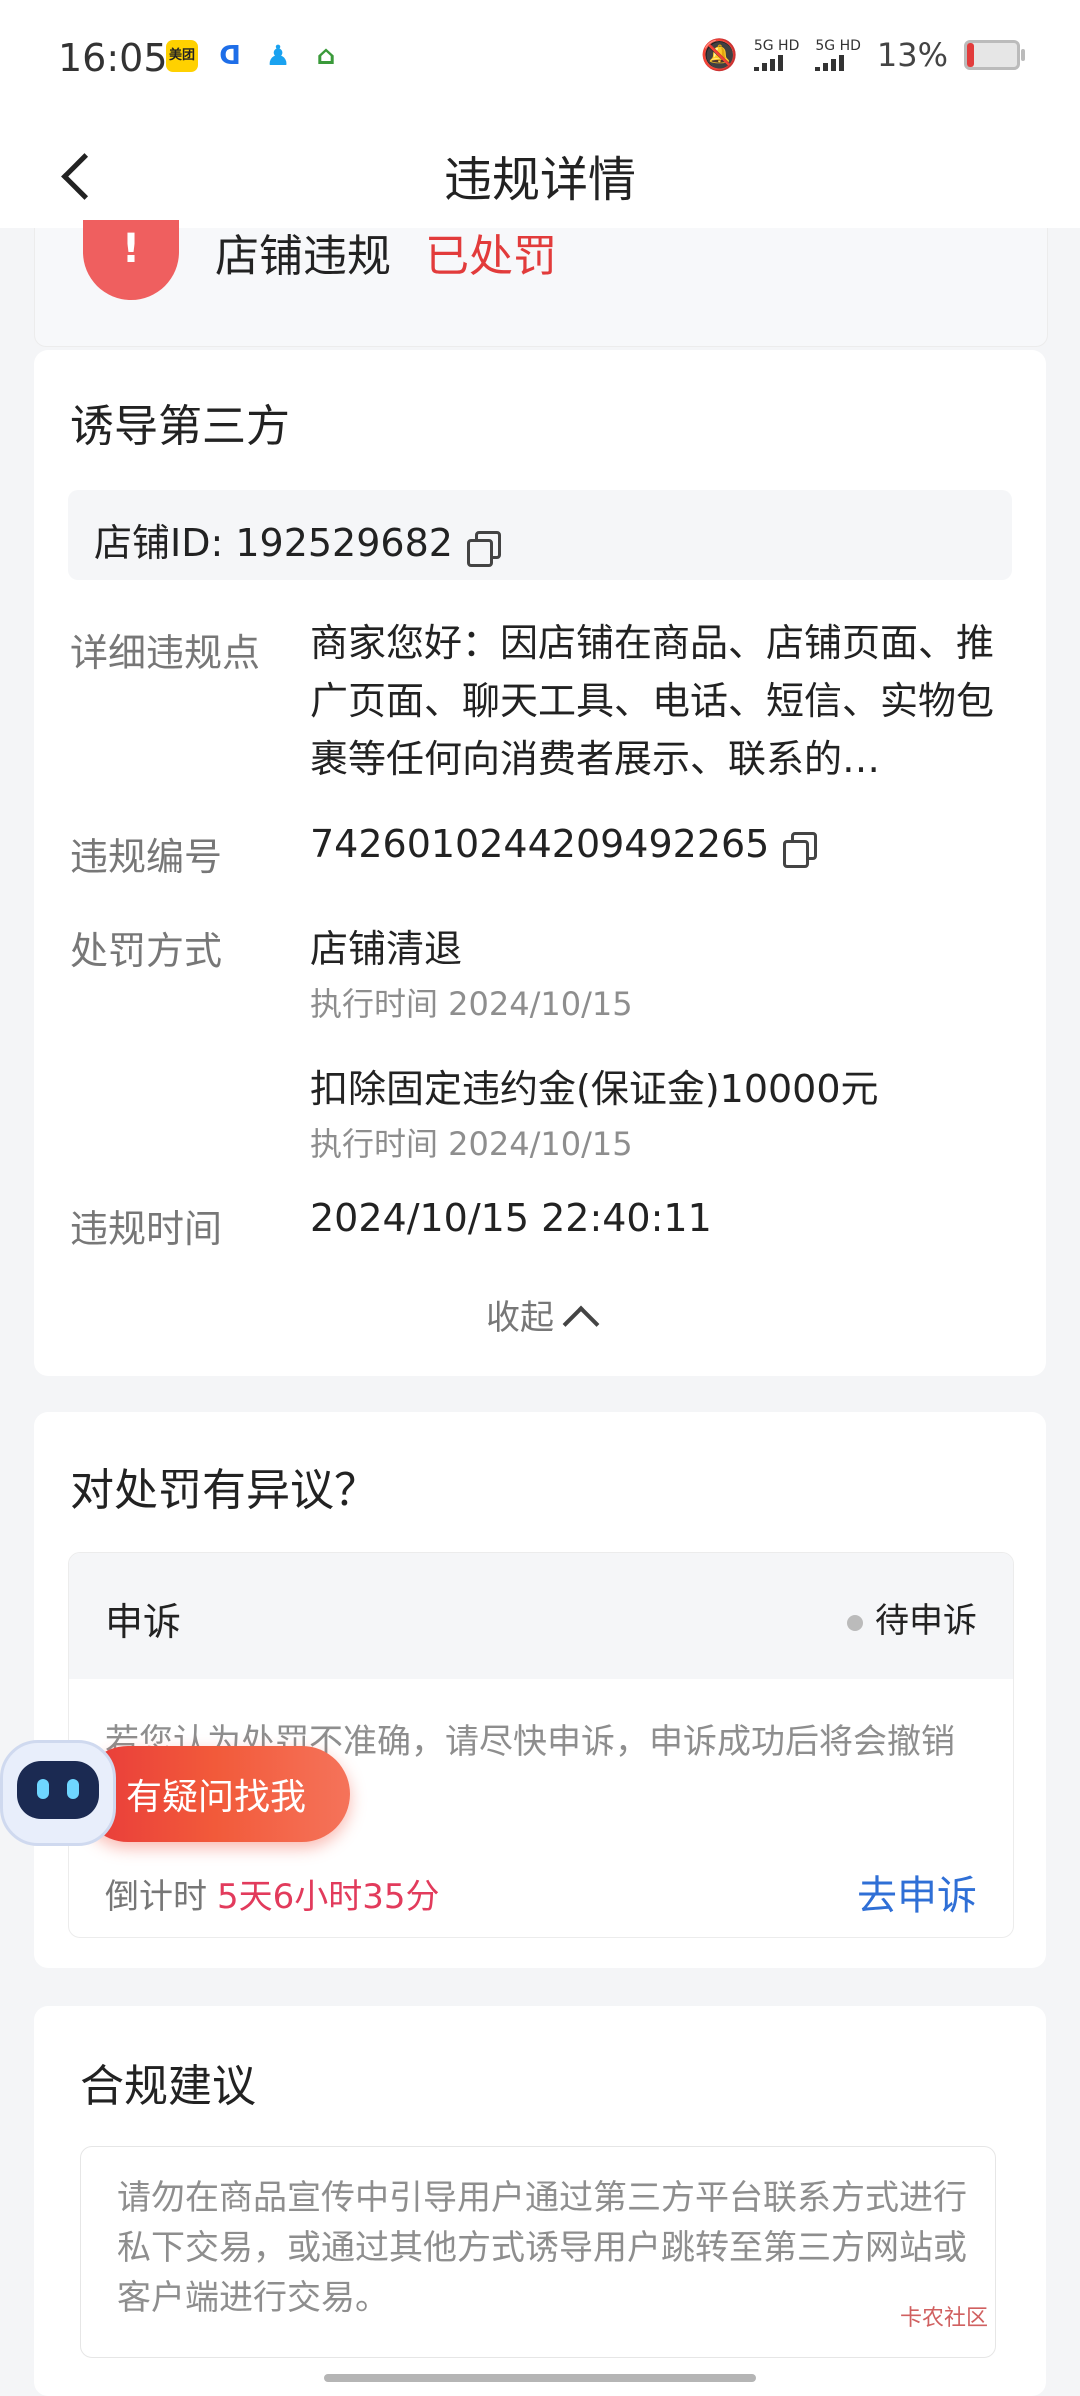  What do you see at coordinates (58, 1793) in the screenshot?
I see `robot-avatar-icon` at bounding box center [58, 1793].